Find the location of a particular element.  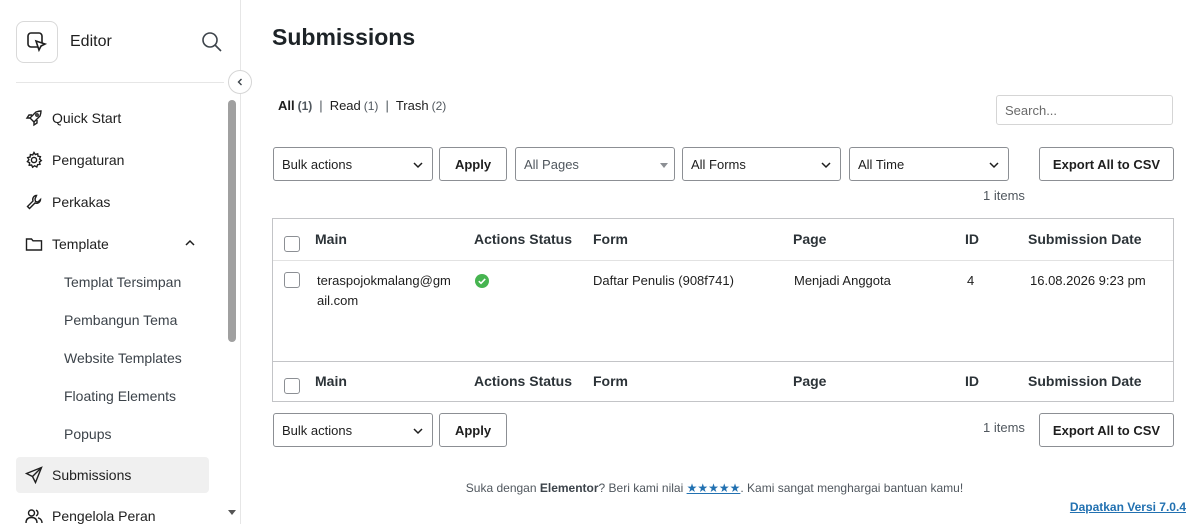

bulk-actions-select-bottom: Bulk actions is located at coordinates (353, 430).